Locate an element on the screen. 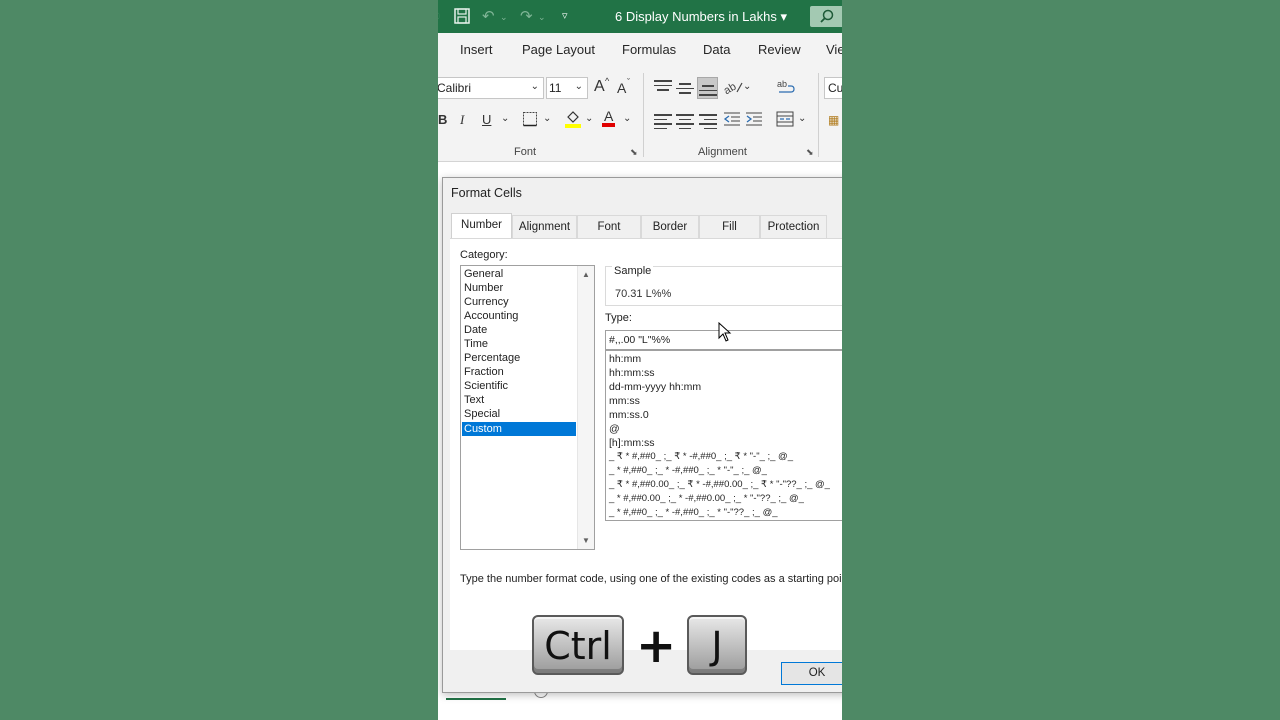 The width and height of the screenshot is (1280, 720). font-name-select: Calibri ⌄ is located at coordinates (491, 88).